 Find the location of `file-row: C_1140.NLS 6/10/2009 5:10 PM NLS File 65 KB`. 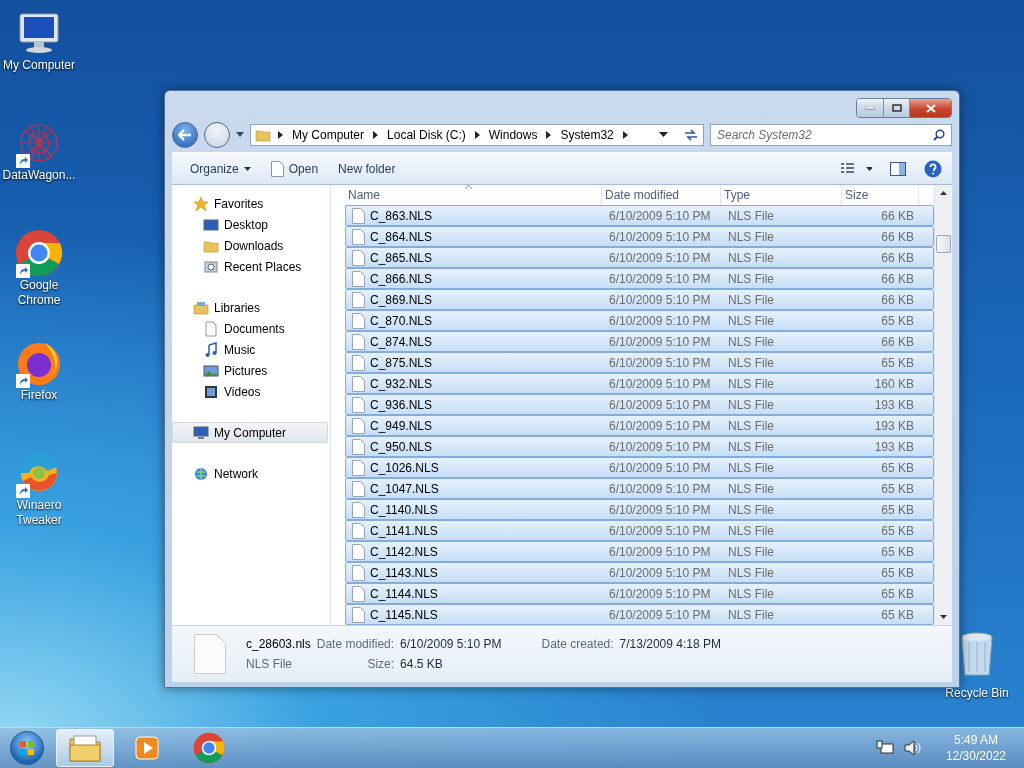

file-row: C_1140.NLS 6/10/2009 5:10 PM NLS File 65 KB is located at coordinates (639, 510).